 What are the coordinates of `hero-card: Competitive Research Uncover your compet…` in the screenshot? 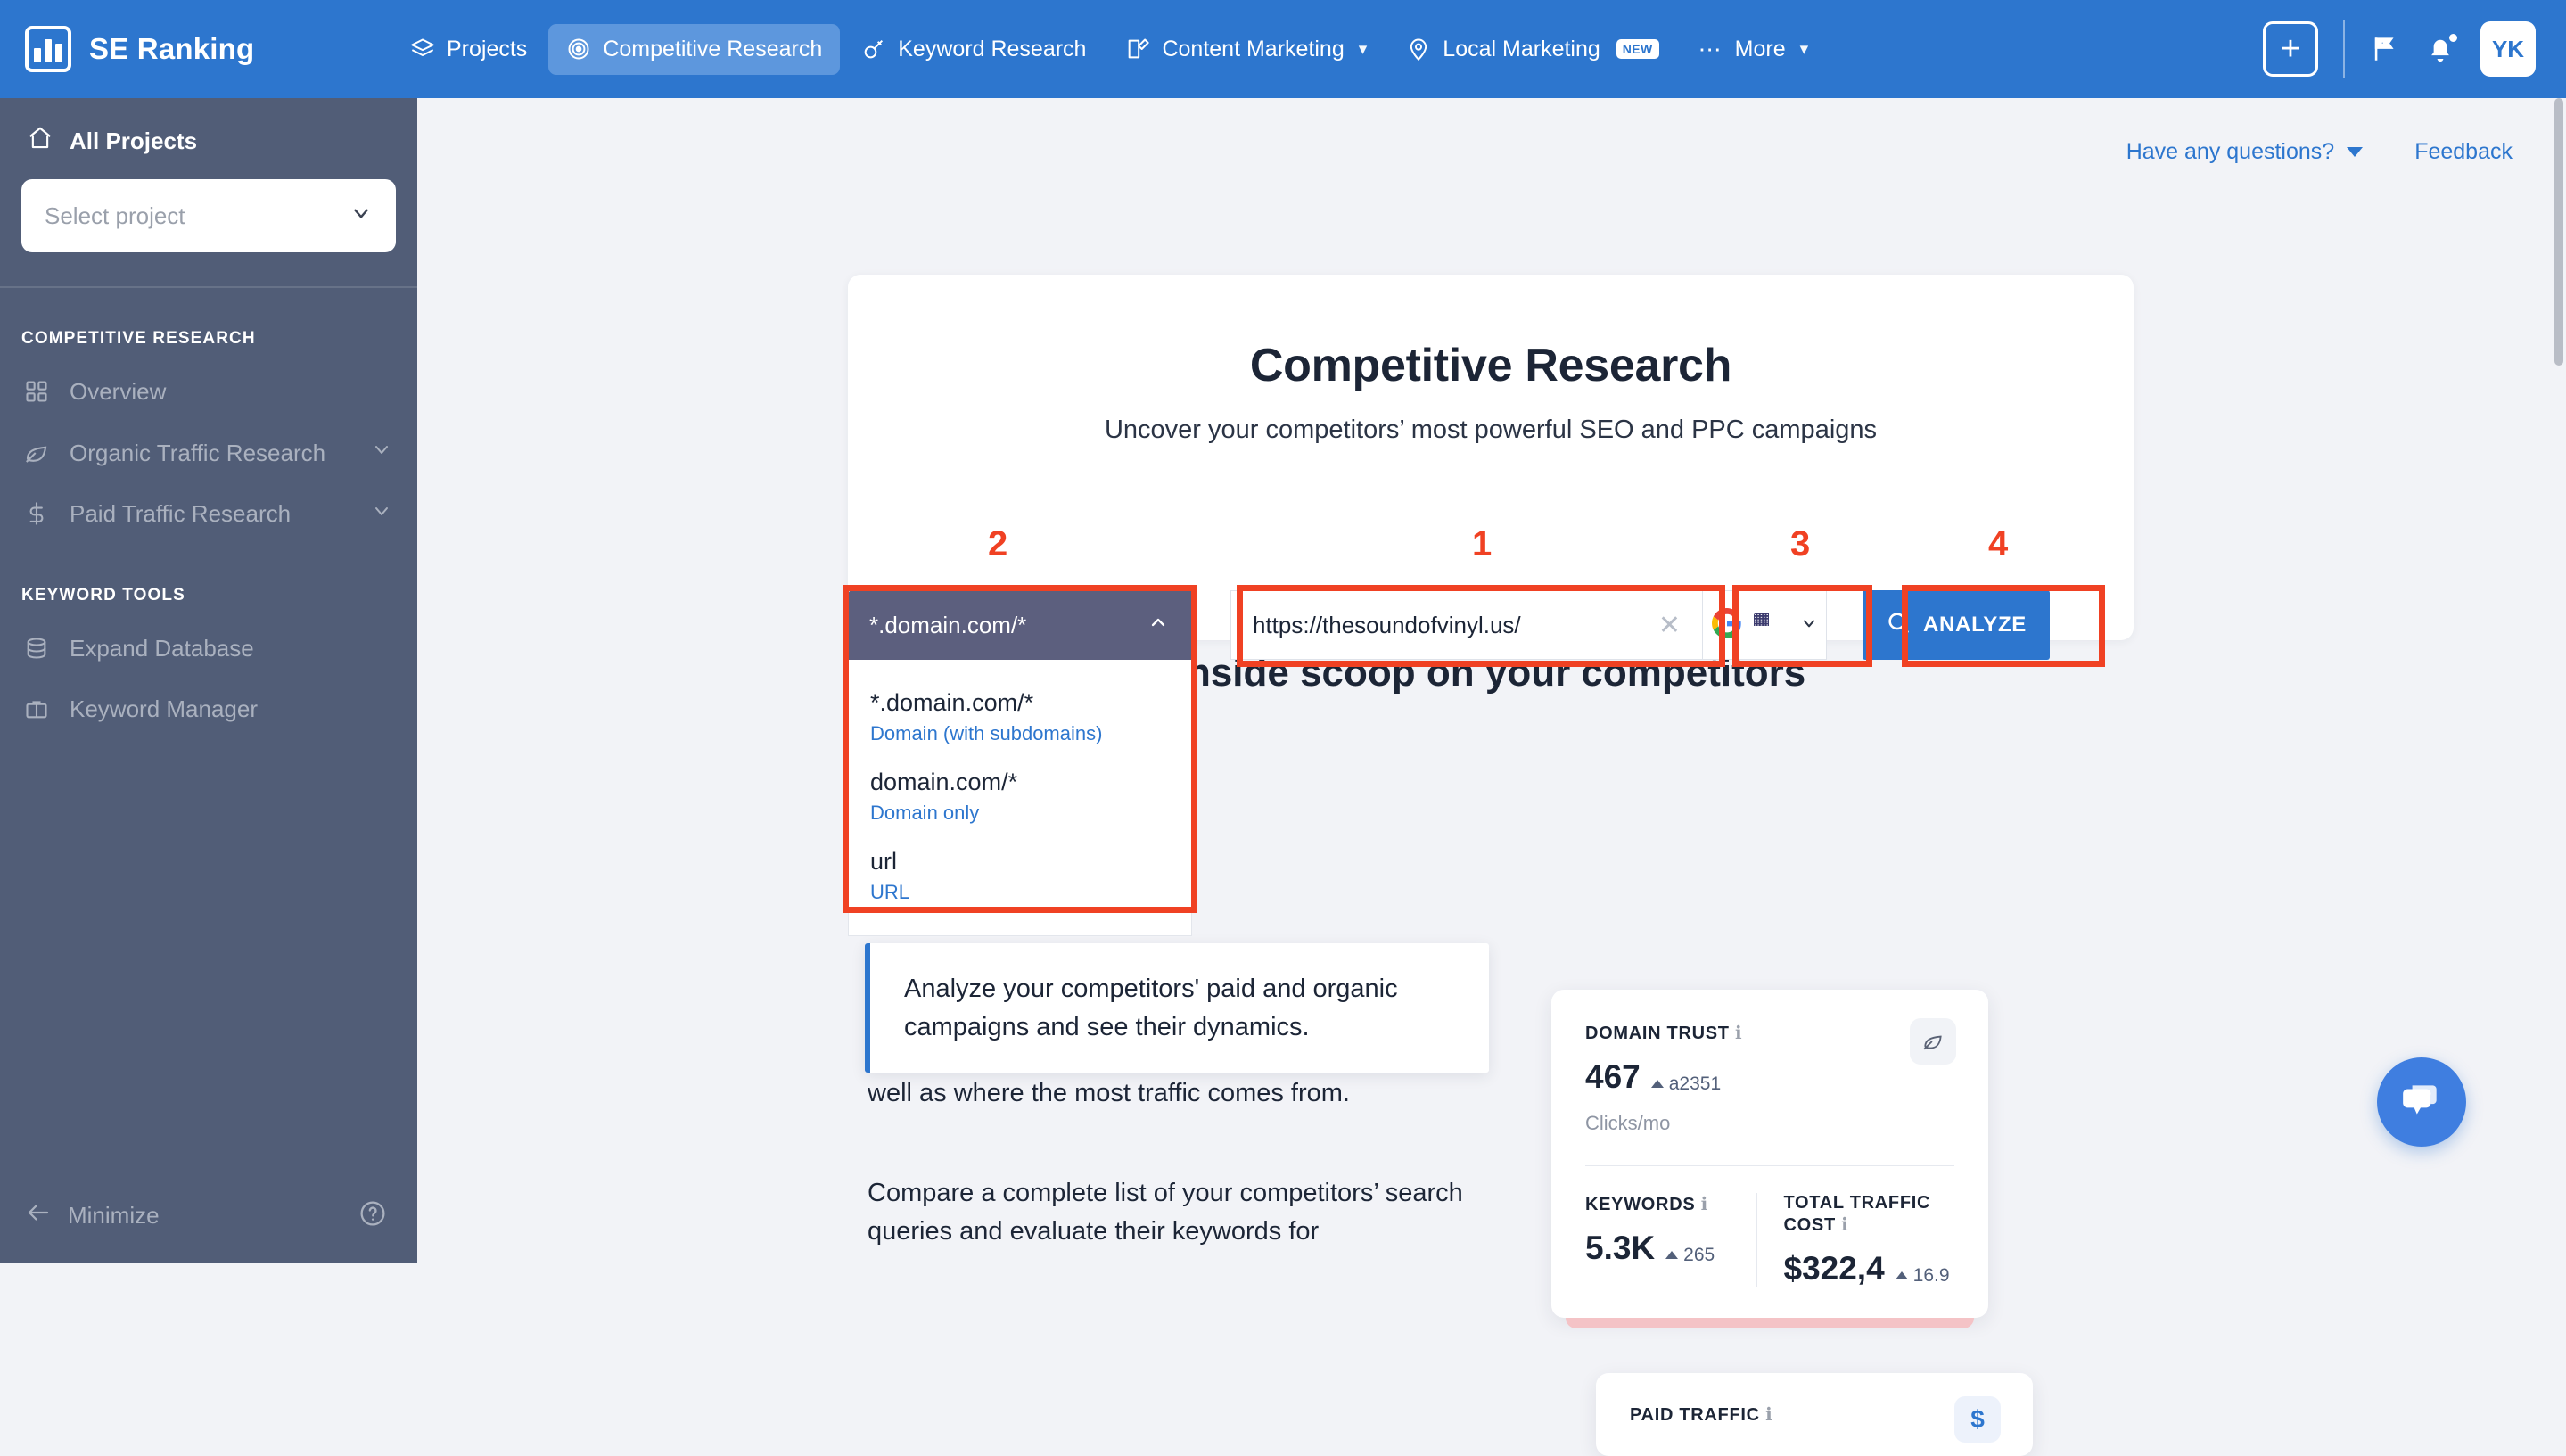 It's located at (1491, 457).